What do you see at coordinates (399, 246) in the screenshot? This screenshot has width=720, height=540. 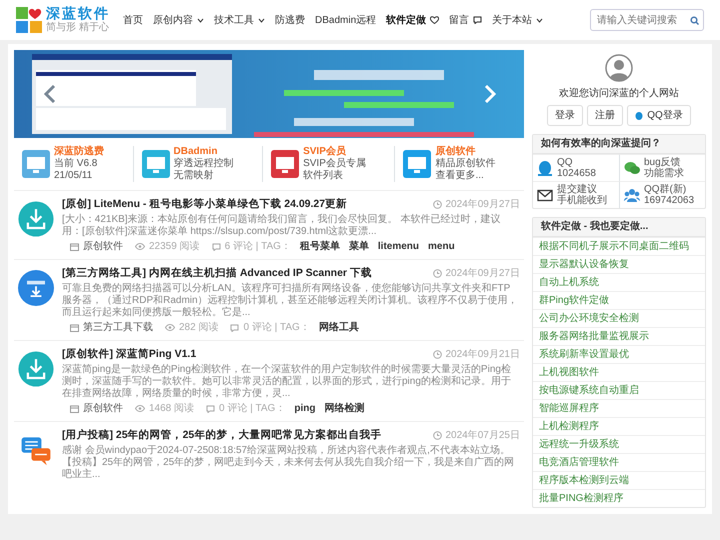 I see `tag-link: litemenu` at bounding box center [399, 246].